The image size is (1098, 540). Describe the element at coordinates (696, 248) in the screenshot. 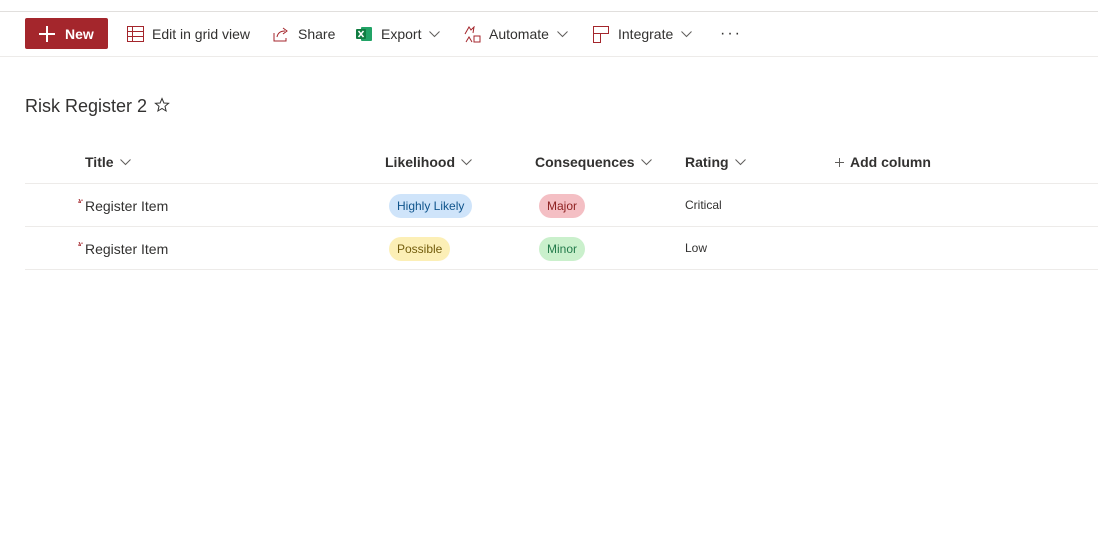

I see `rating-value: Low` at that location.